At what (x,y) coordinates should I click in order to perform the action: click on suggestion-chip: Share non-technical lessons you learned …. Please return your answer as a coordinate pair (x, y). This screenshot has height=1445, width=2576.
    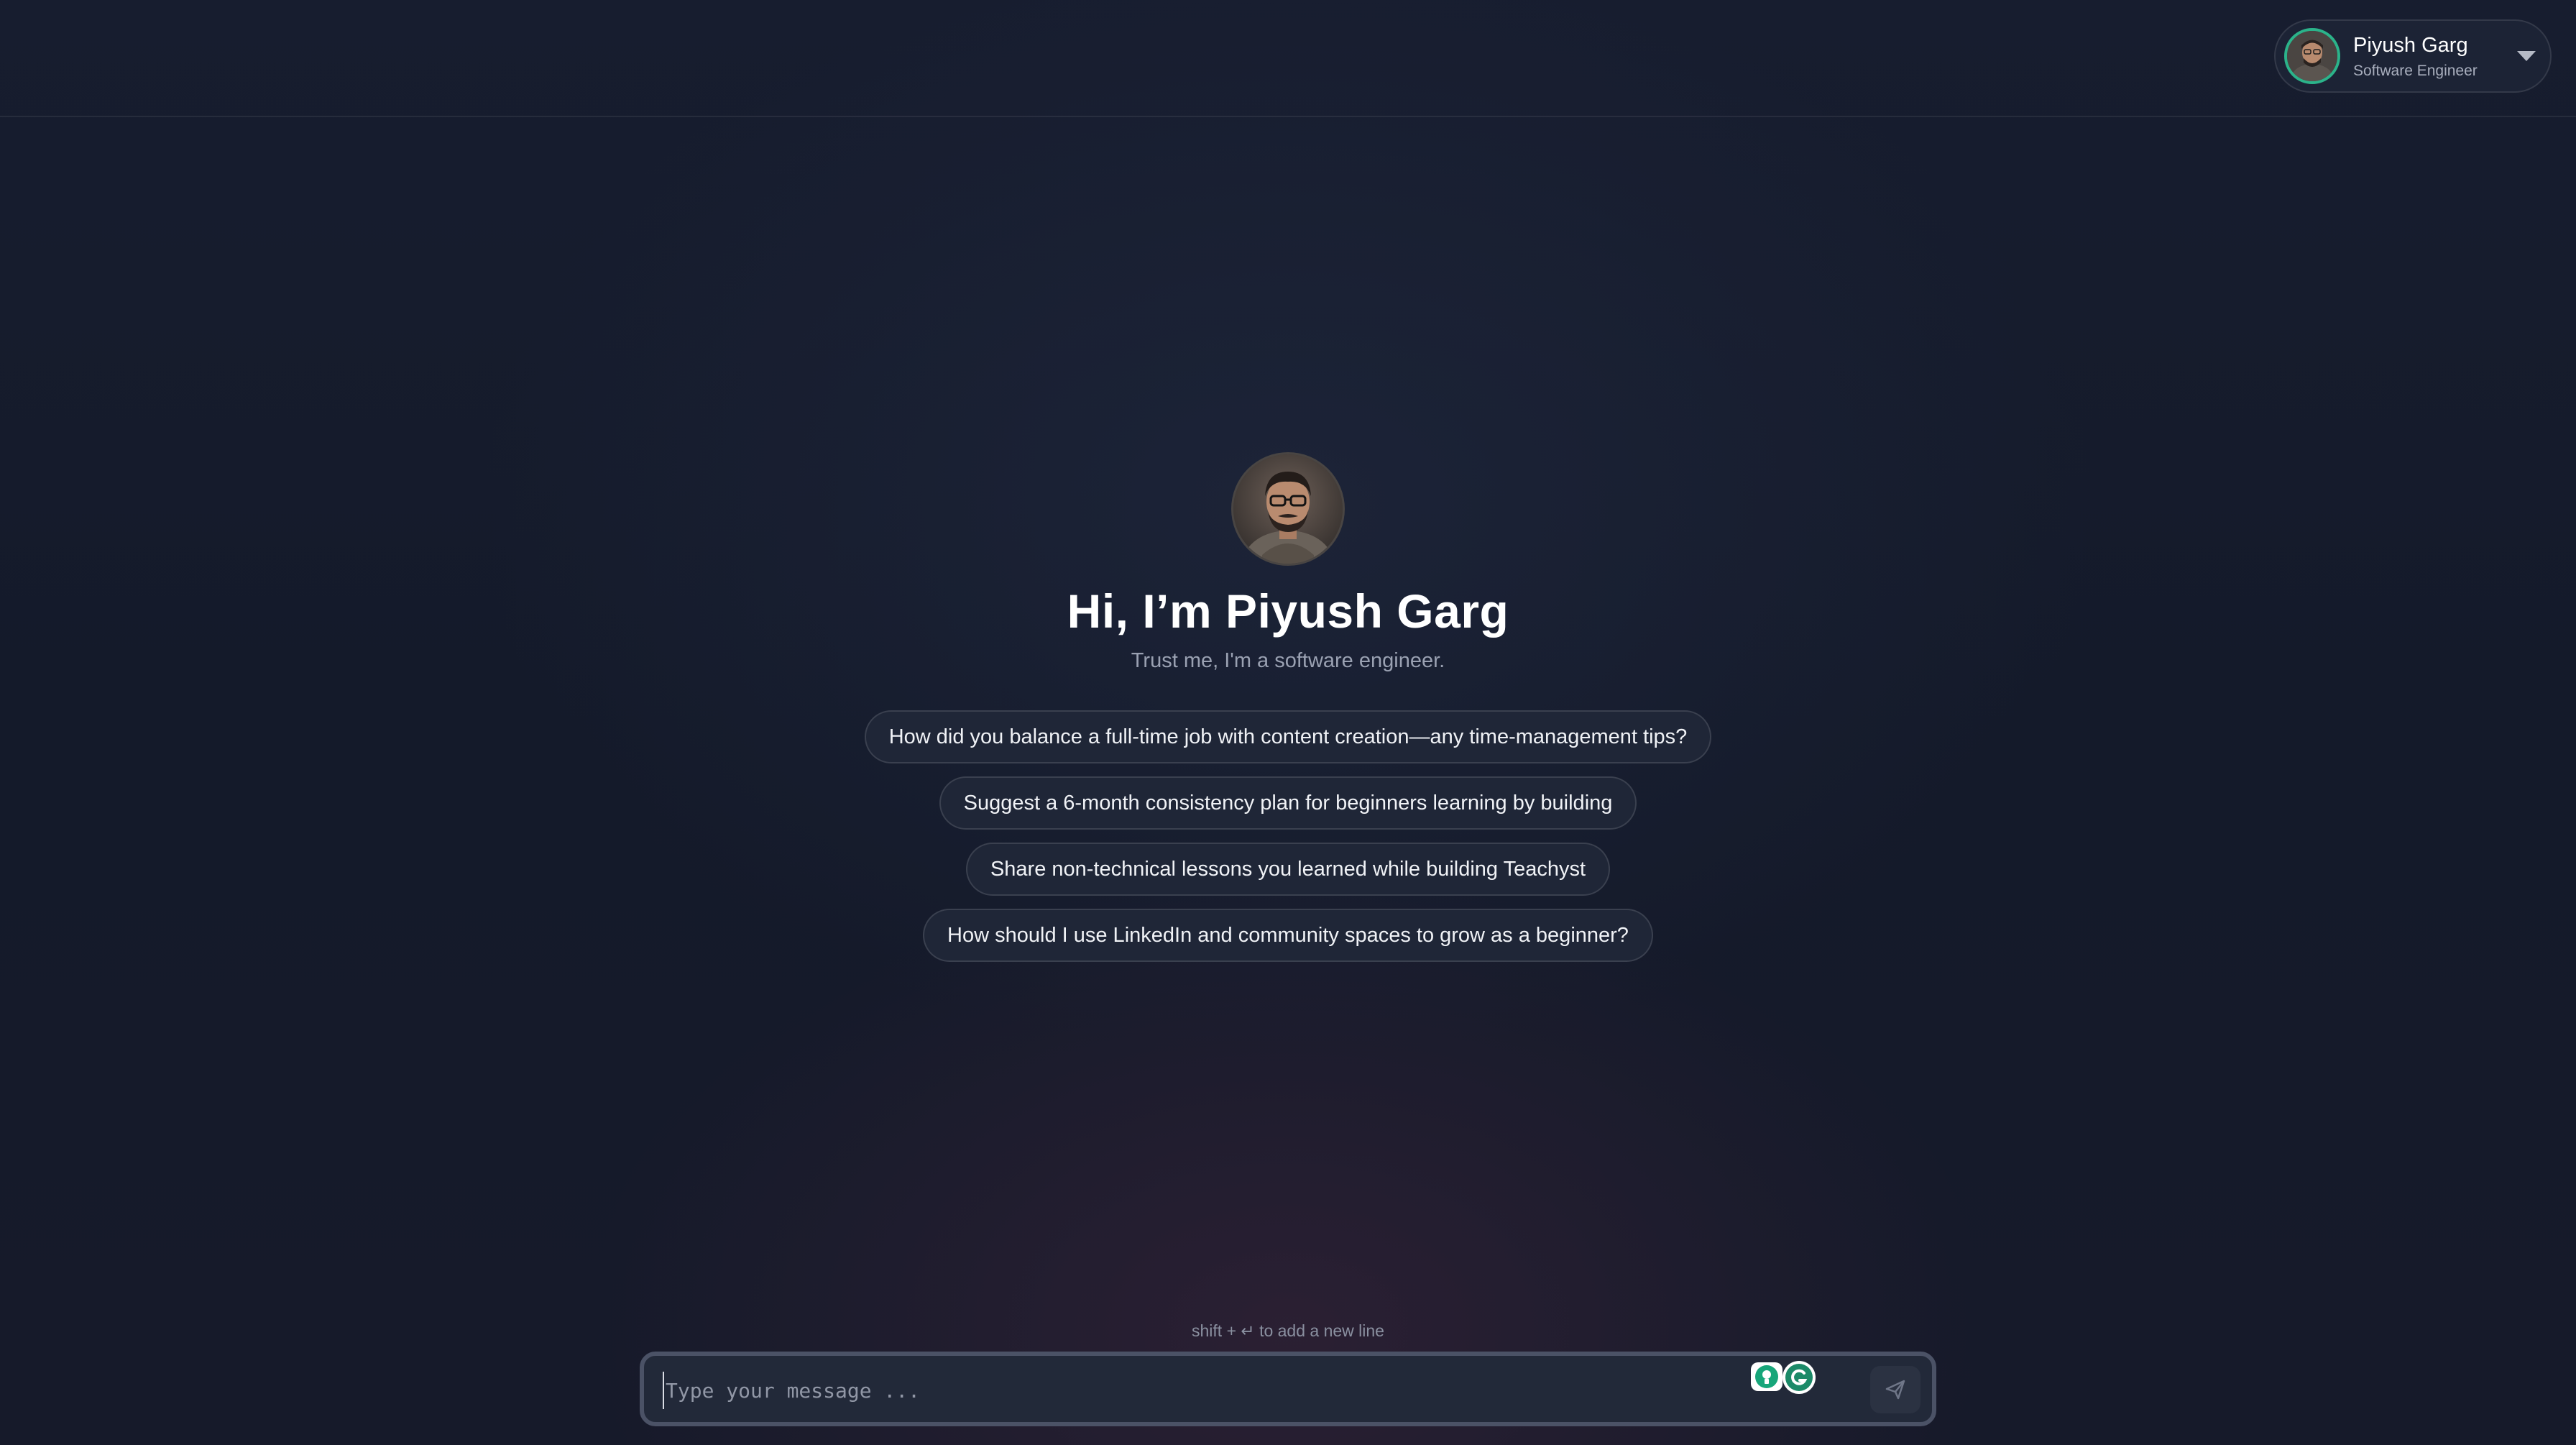
    Looking at the image, I should click on (1288, 869).